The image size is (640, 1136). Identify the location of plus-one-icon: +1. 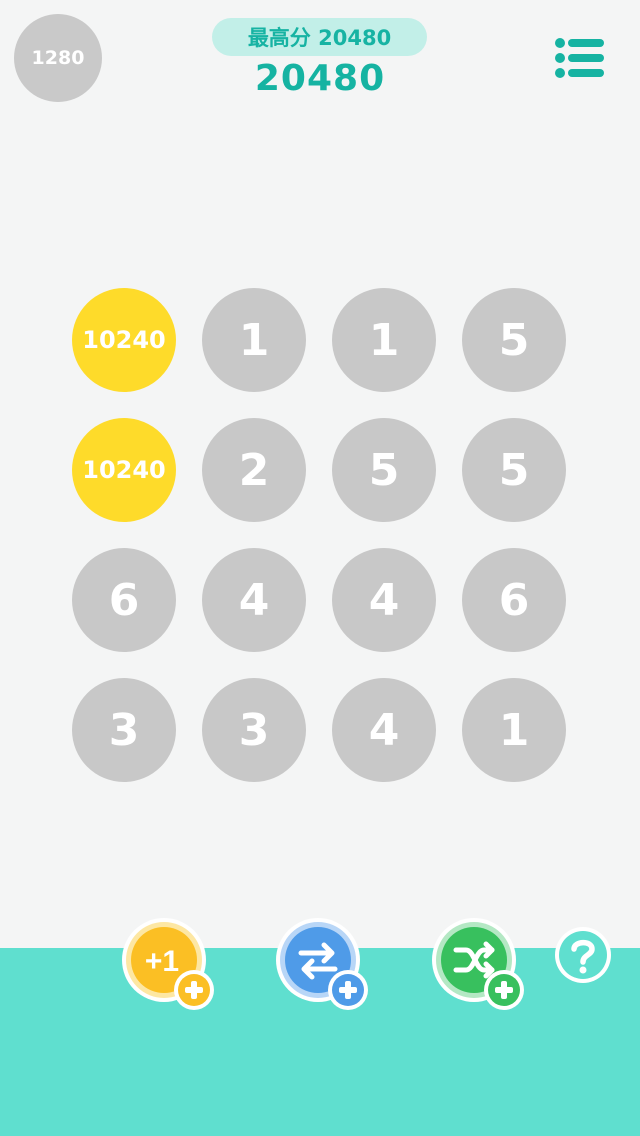
(168, 964).